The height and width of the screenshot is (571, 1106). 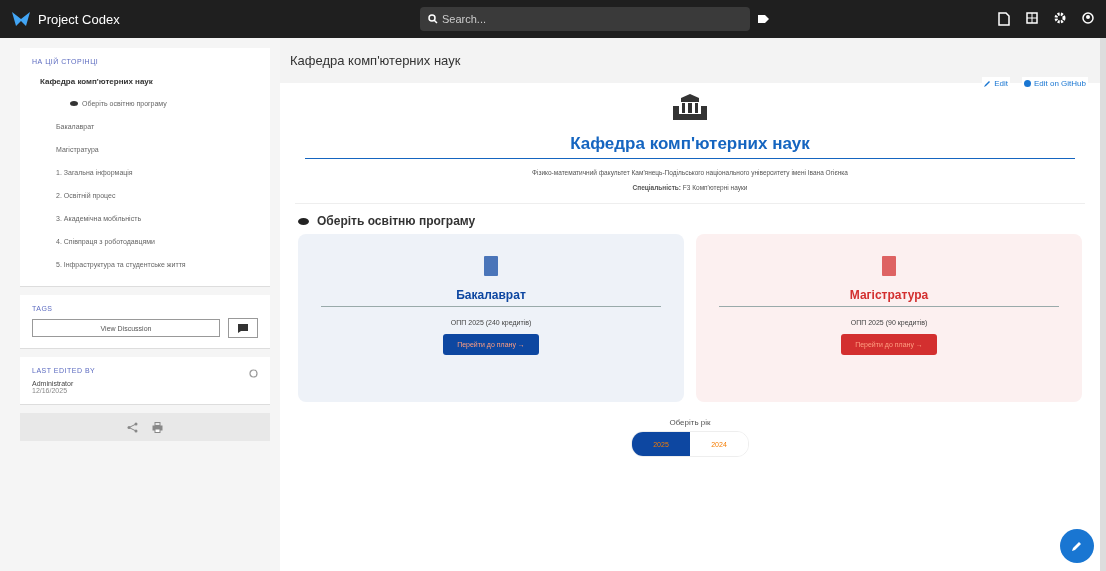 I want to click on comment-button, so click(x=243, y=328).